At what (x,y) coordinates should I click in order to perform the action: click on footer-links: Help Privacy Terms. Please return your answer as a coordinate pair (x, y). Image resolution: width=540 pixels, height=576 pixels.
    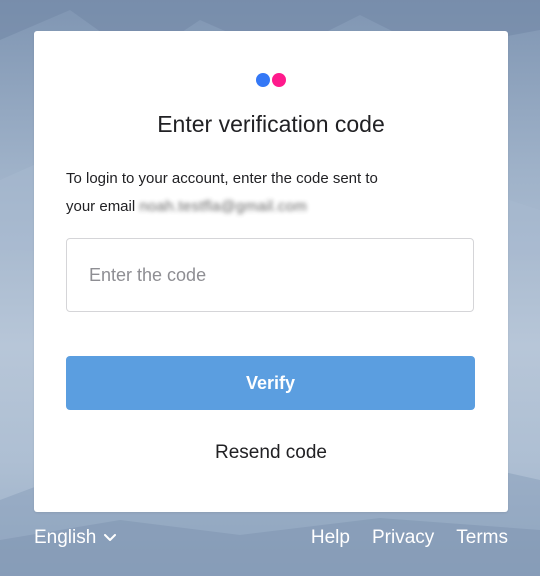
    Looking at the image, I should click on (409, 538).